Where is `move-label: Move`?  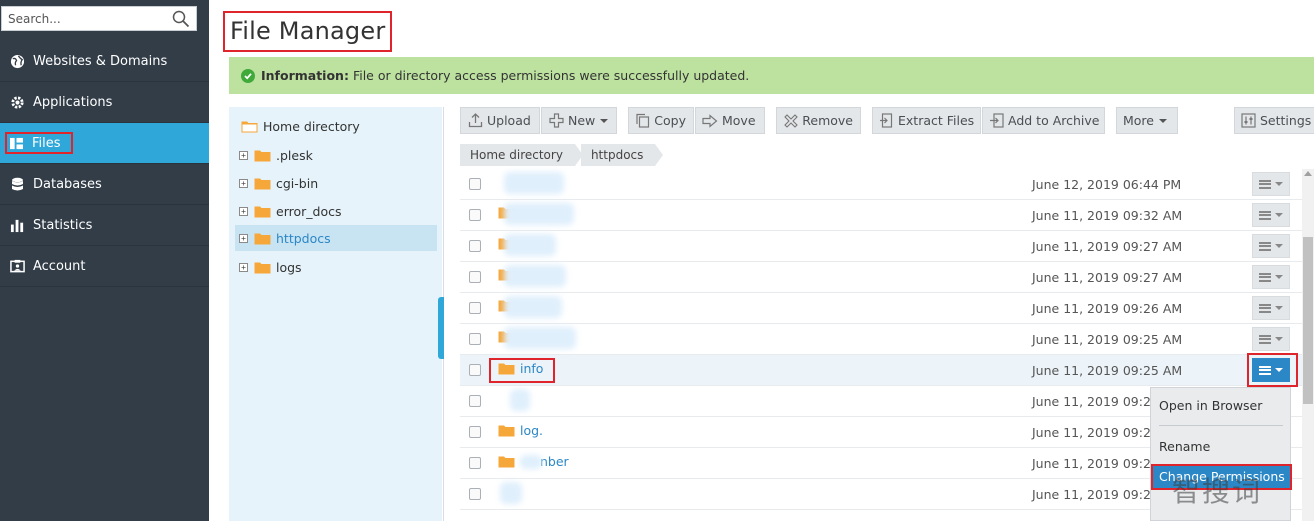
move-label: Move is located at coordinates (739, 120).